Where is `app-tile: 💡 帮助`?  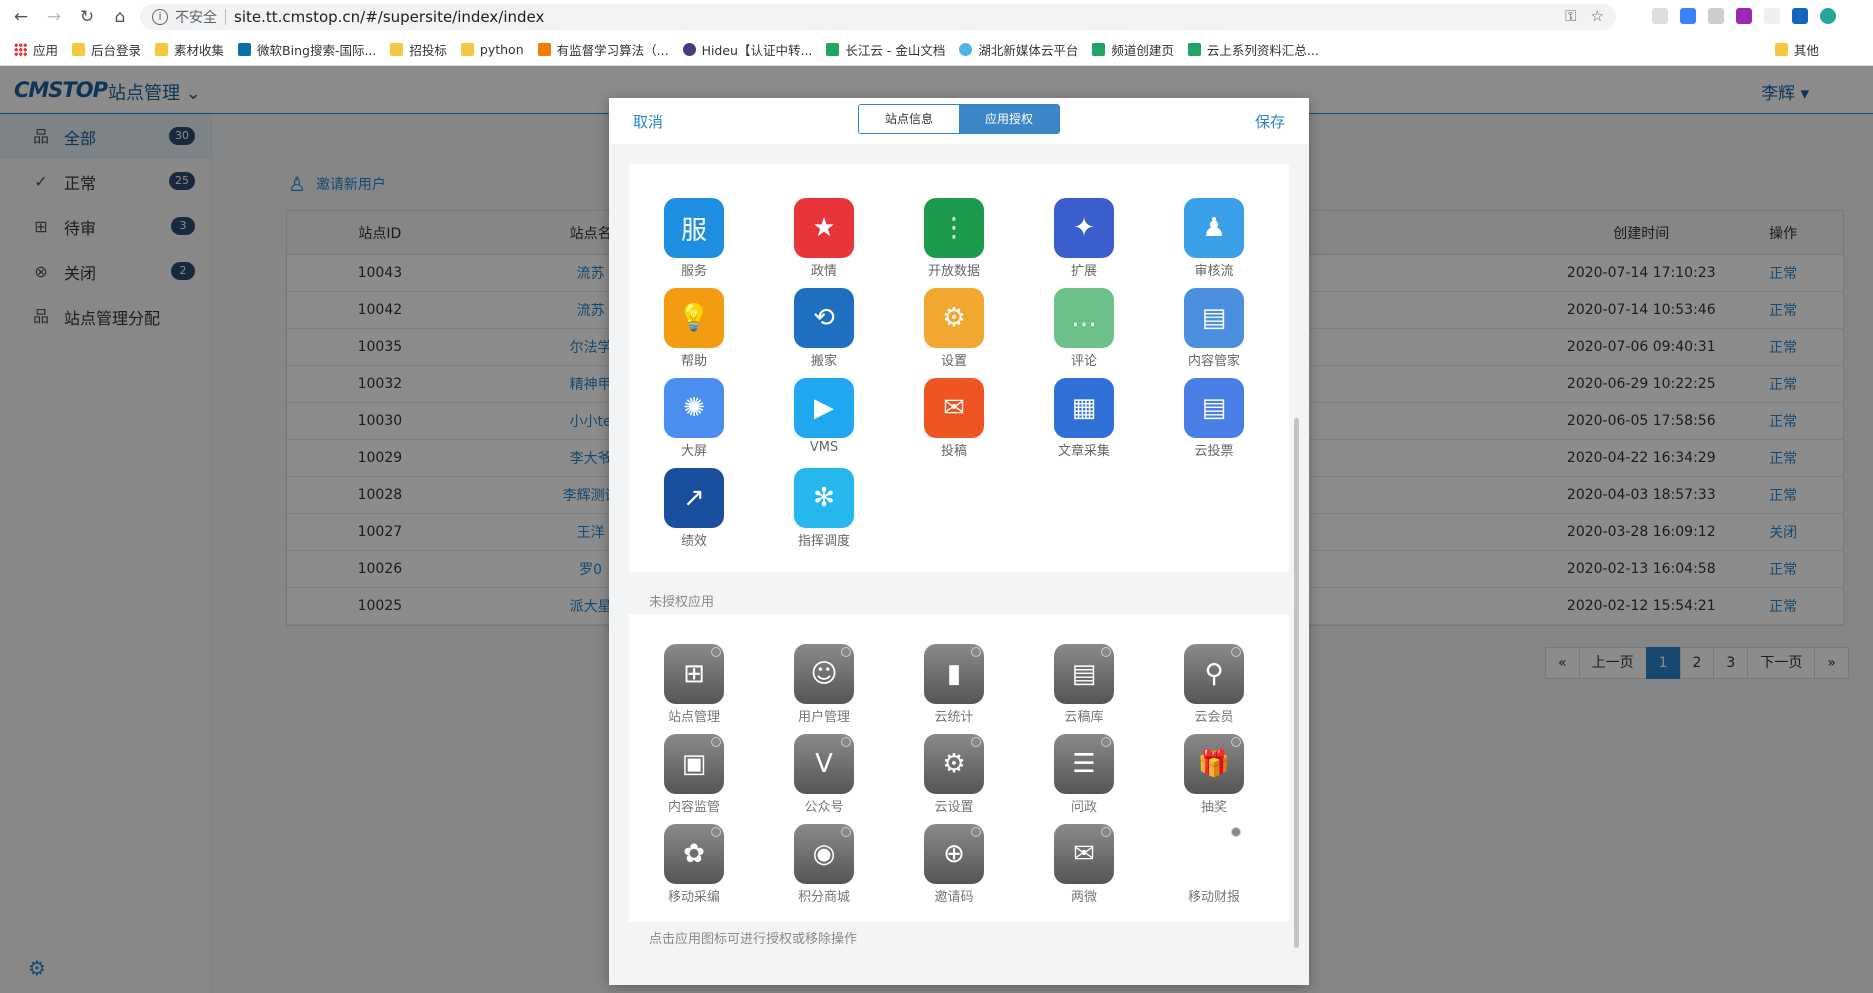
app-tile: 💡 帮助 is located at coordinates (694, 333).